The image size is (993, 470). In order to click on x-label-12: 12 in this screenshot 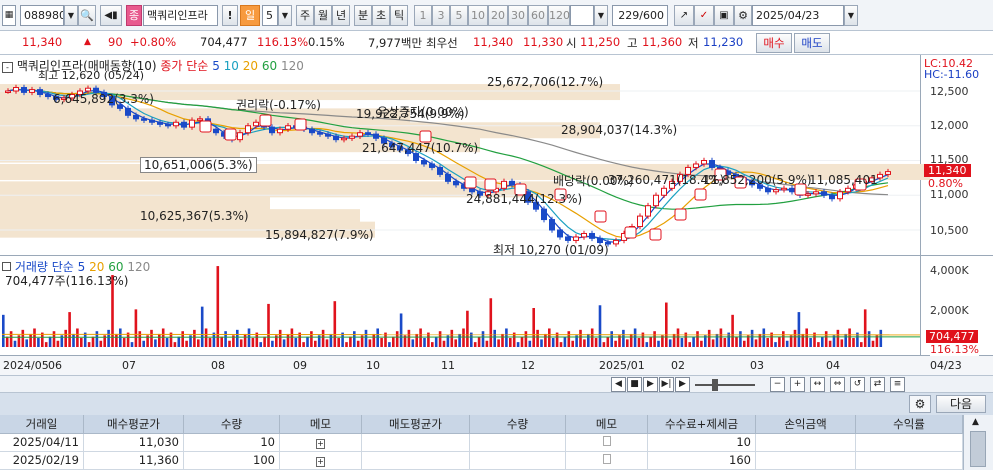, I will do `click(528, 365)`.